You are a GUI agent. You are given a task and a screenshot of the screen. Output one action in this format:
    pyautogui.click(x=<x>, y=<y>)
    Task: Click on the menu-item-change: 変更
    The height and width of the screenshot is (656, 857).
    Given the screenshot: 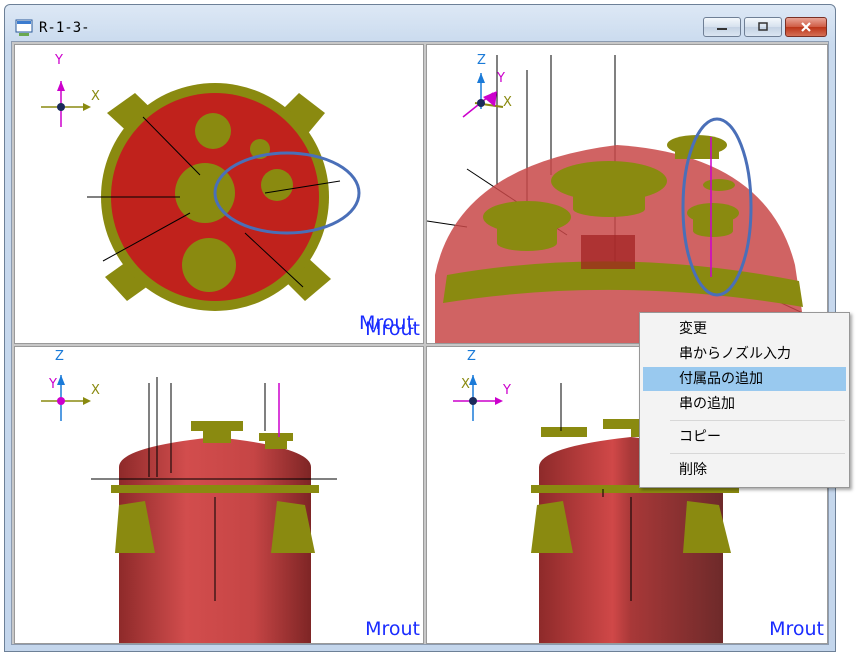 What is the action you would take?
    pyautogui.click(x=744, y=329)
    